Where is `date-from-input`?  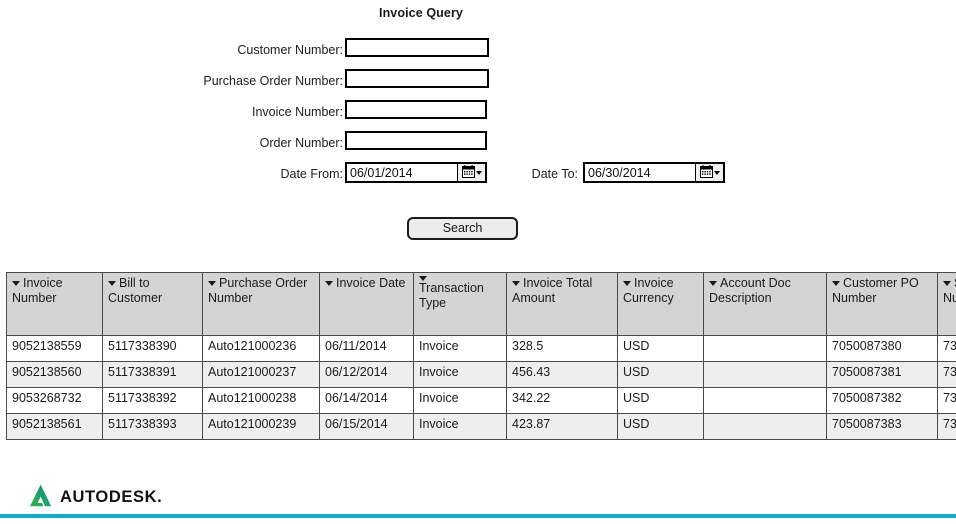
date-from-input is located at coordinates (402, 172).